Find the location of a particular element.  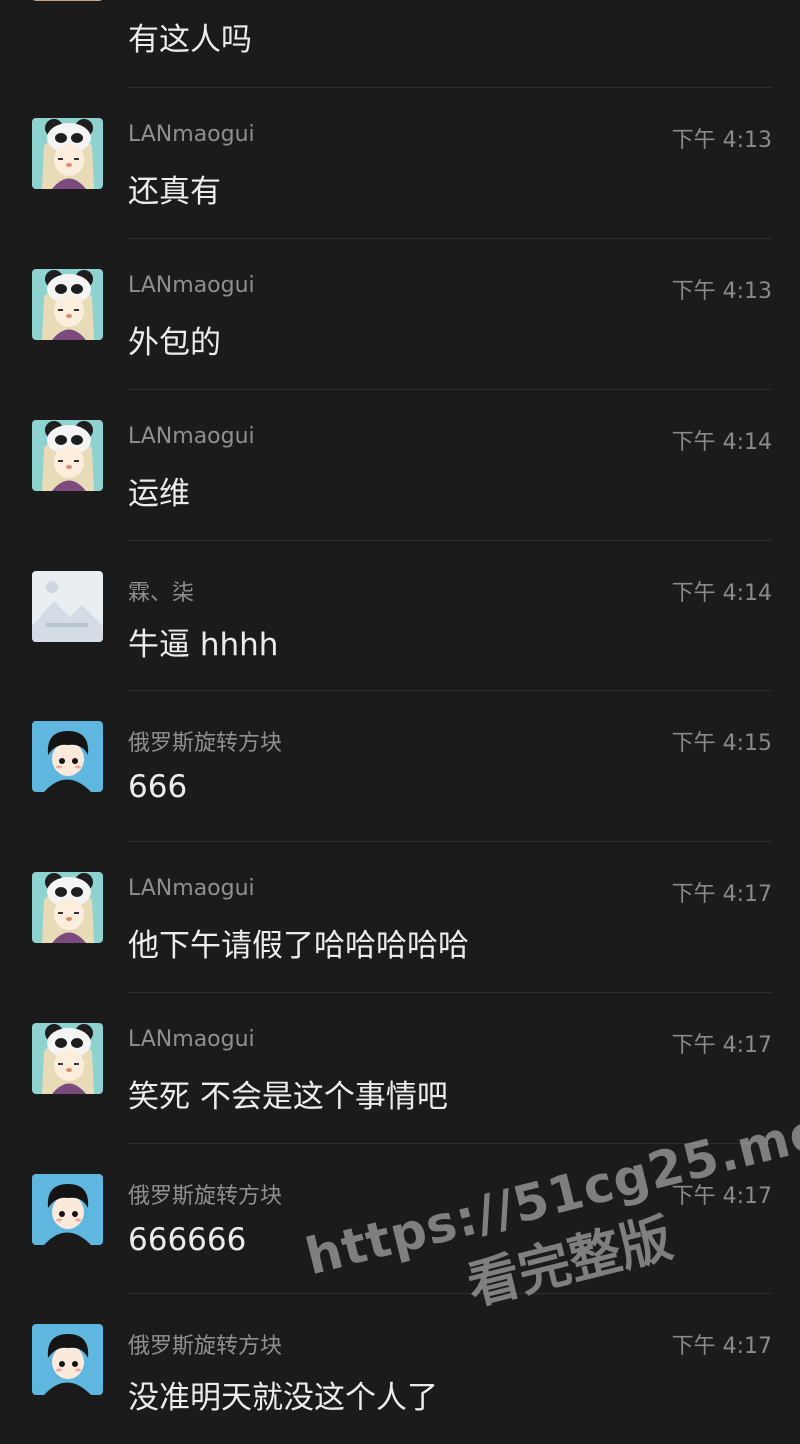

message-item: LANmaogui 下午 4:13 外包的 is located at coordinates (400, 314).